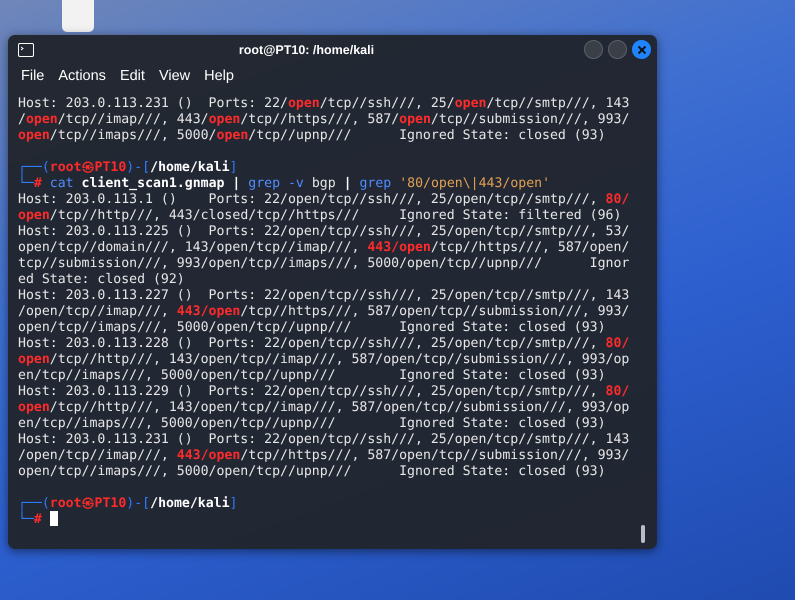 The width and height of the screenshot is (795, 600). Describe the element at coordinates (219, 76) in the screenshot. I see `menu-item: Help` at that location.